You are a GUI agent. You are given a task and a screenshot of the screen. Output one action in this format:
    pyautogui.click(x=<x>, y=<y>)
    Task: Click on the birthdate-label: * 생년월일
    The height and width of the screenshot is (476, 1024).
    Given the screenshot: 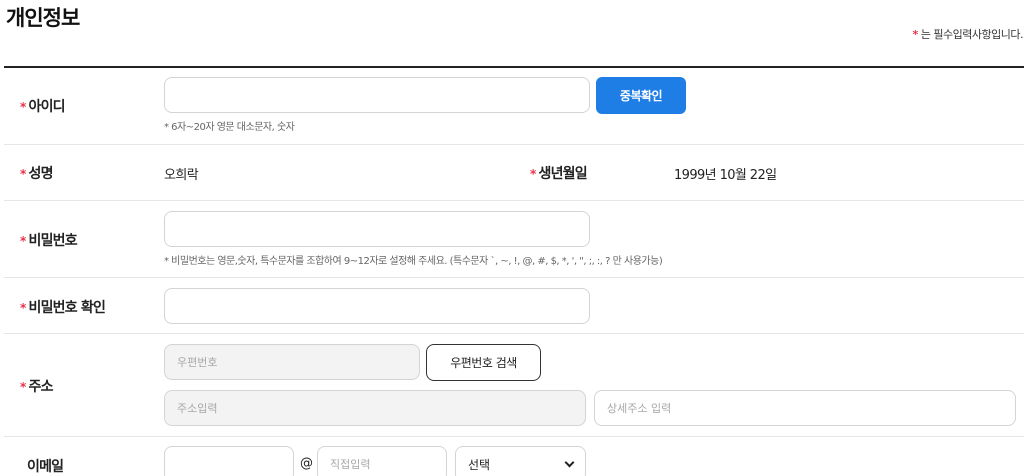 What is the action you would take?
    pyautogui.click(x=559, y=173)
    